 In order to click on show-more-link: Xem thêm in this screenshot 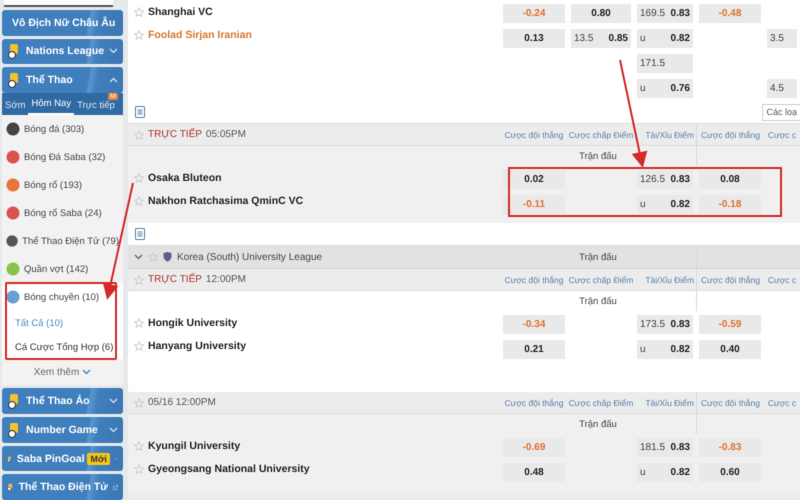, I will do `click(62, 372)`.